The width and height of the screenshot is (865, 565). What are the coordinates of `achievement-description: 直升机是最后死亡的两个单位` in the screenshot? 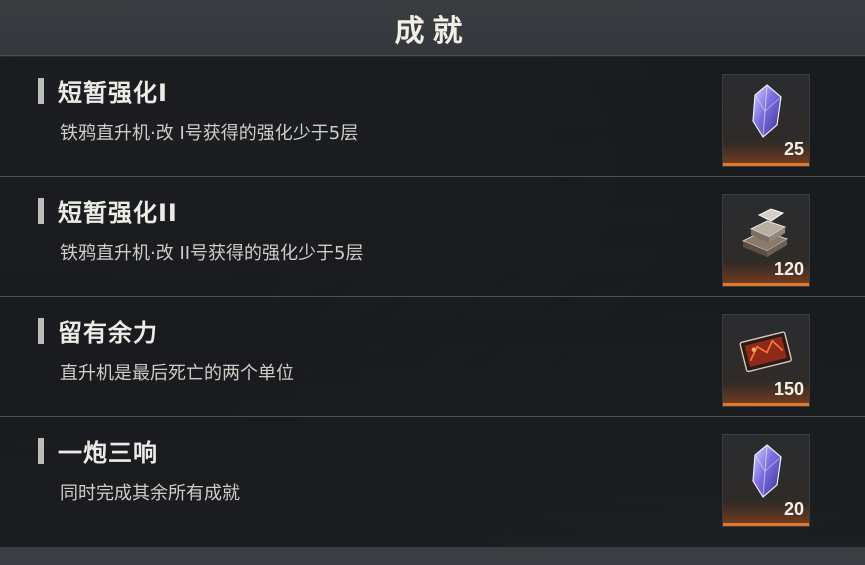 It's located at (177, 373).